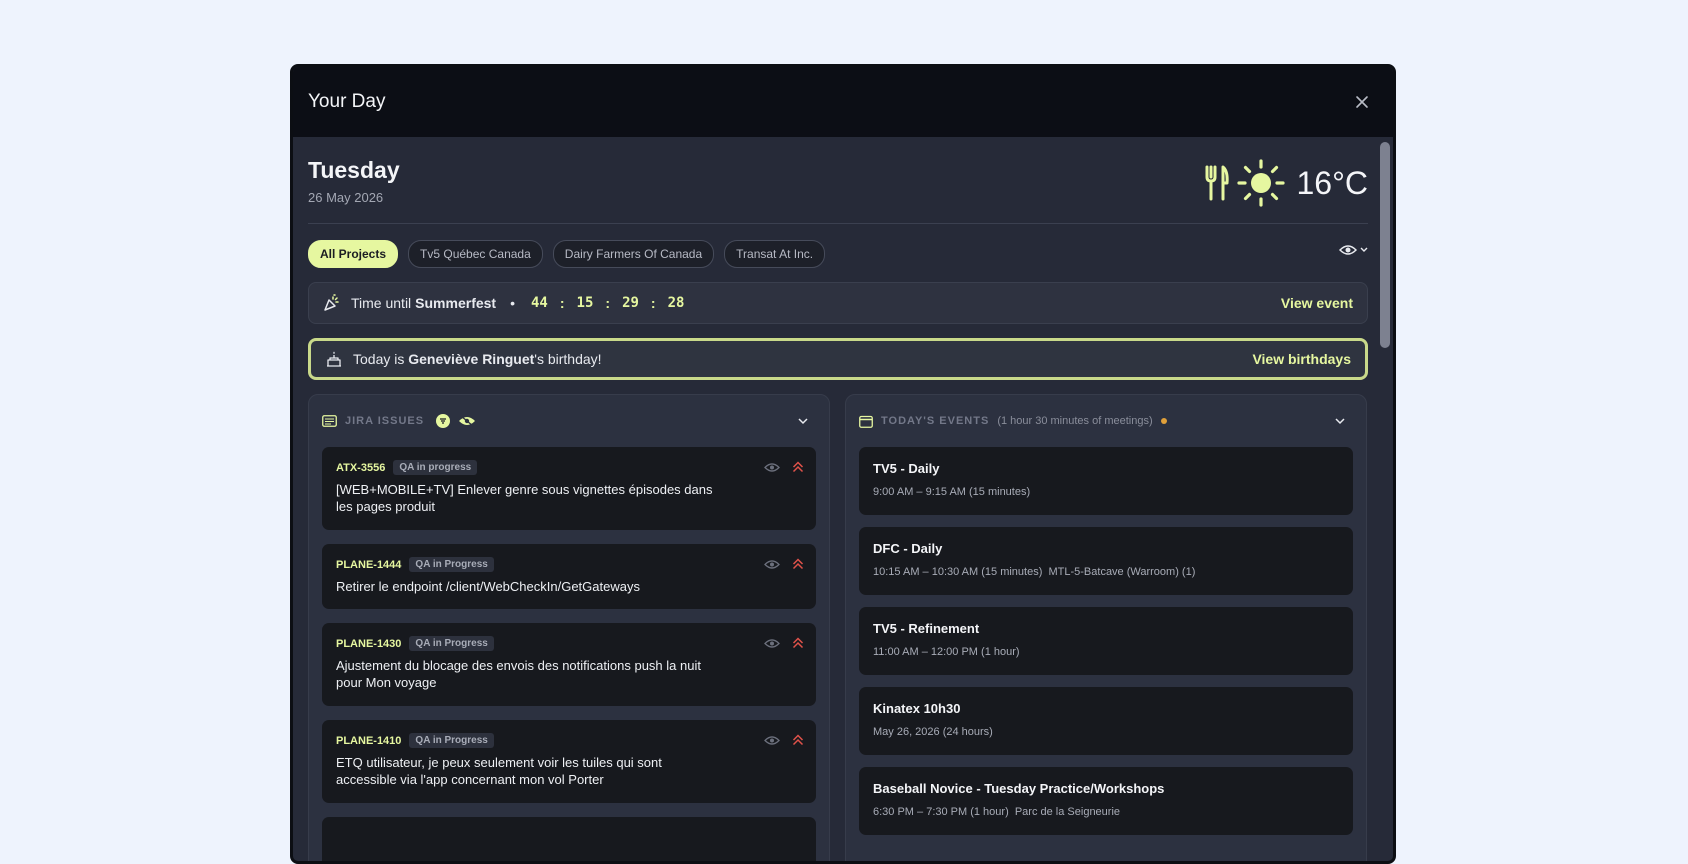  What do you see at coordinates (334, 359) in the screenshot?
I see `cake-icon` at bounding box center [334, 359].